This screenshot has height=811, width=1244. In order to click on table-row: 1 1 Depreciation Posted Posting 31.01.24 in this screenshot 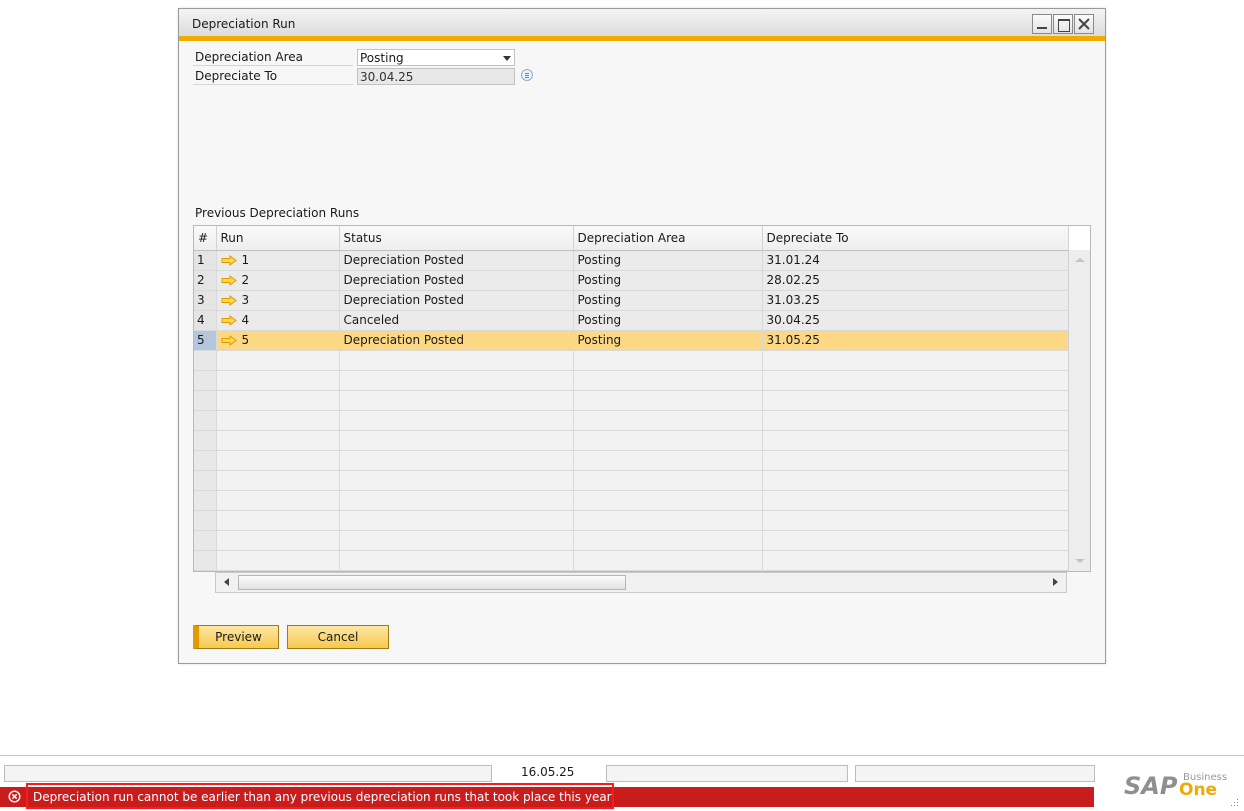, I will do `click(631, 260)`.